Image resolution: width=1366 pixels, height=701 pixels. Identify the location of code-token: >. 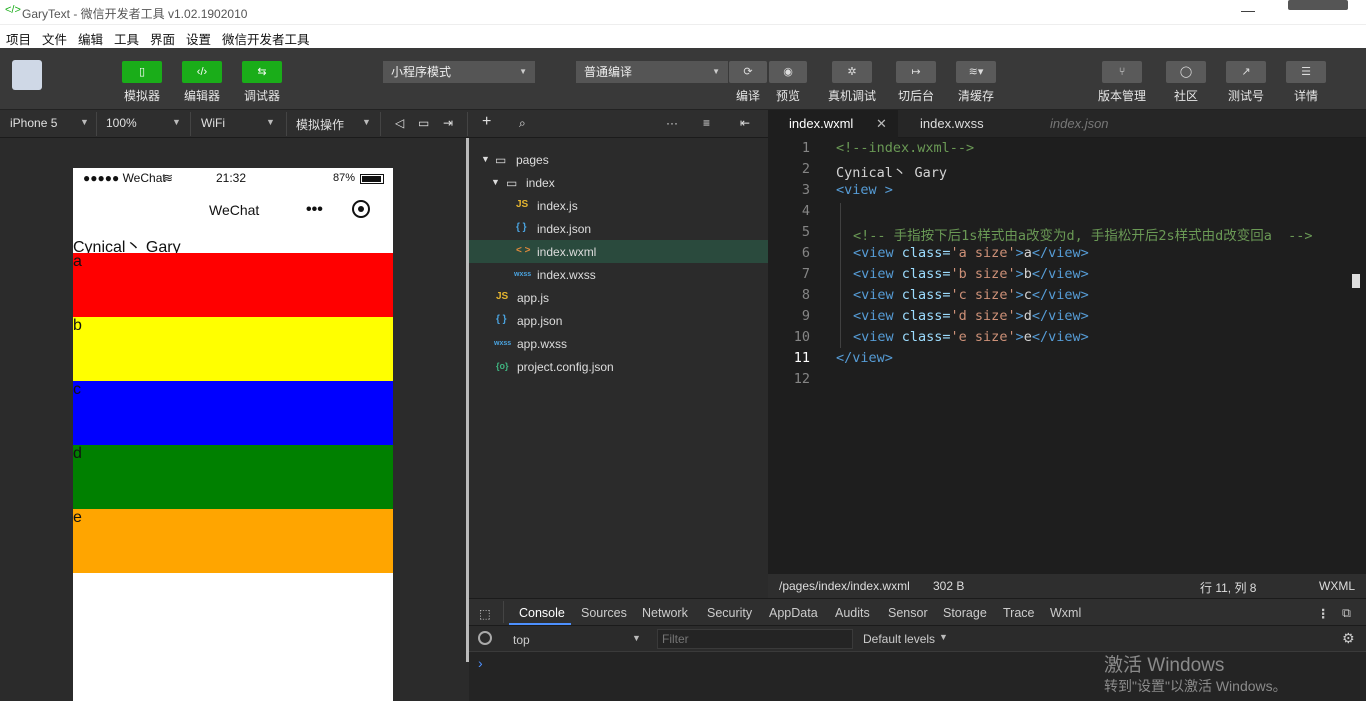
(1019, 316).